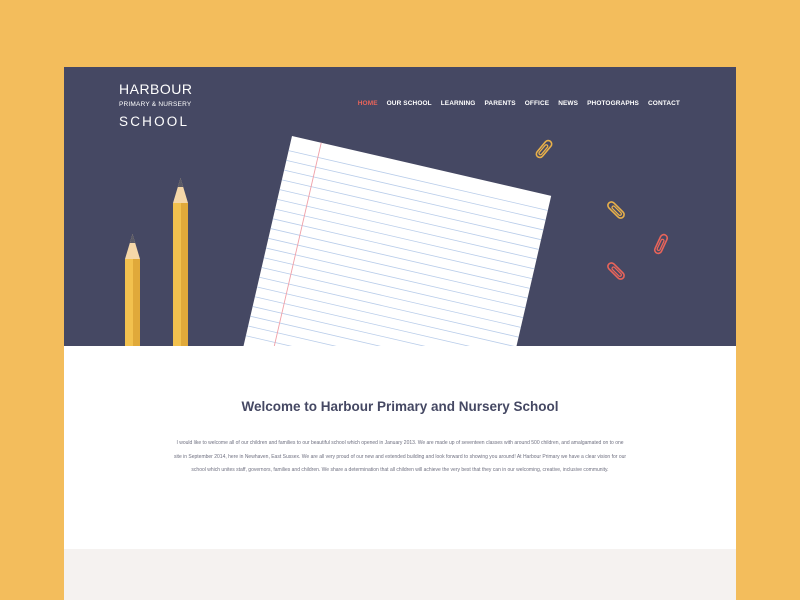 This screenshot has height=600, width=800. Describe the element at coordinates (537, 103) in the screenshot. I see `nav-office: OFFICE` at that location.